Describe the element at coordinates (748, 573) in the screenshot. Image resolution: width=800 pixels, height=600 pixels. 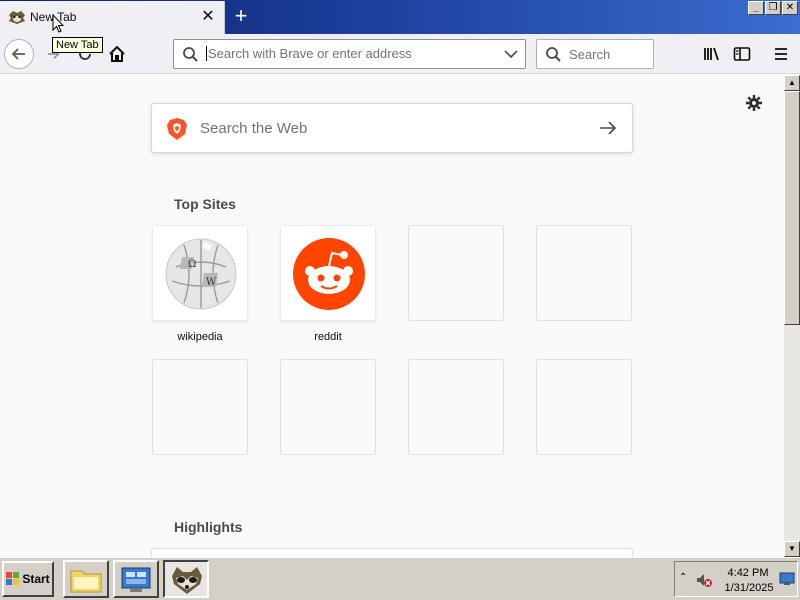
I see `clock-time: 4:42 PM` at that location.